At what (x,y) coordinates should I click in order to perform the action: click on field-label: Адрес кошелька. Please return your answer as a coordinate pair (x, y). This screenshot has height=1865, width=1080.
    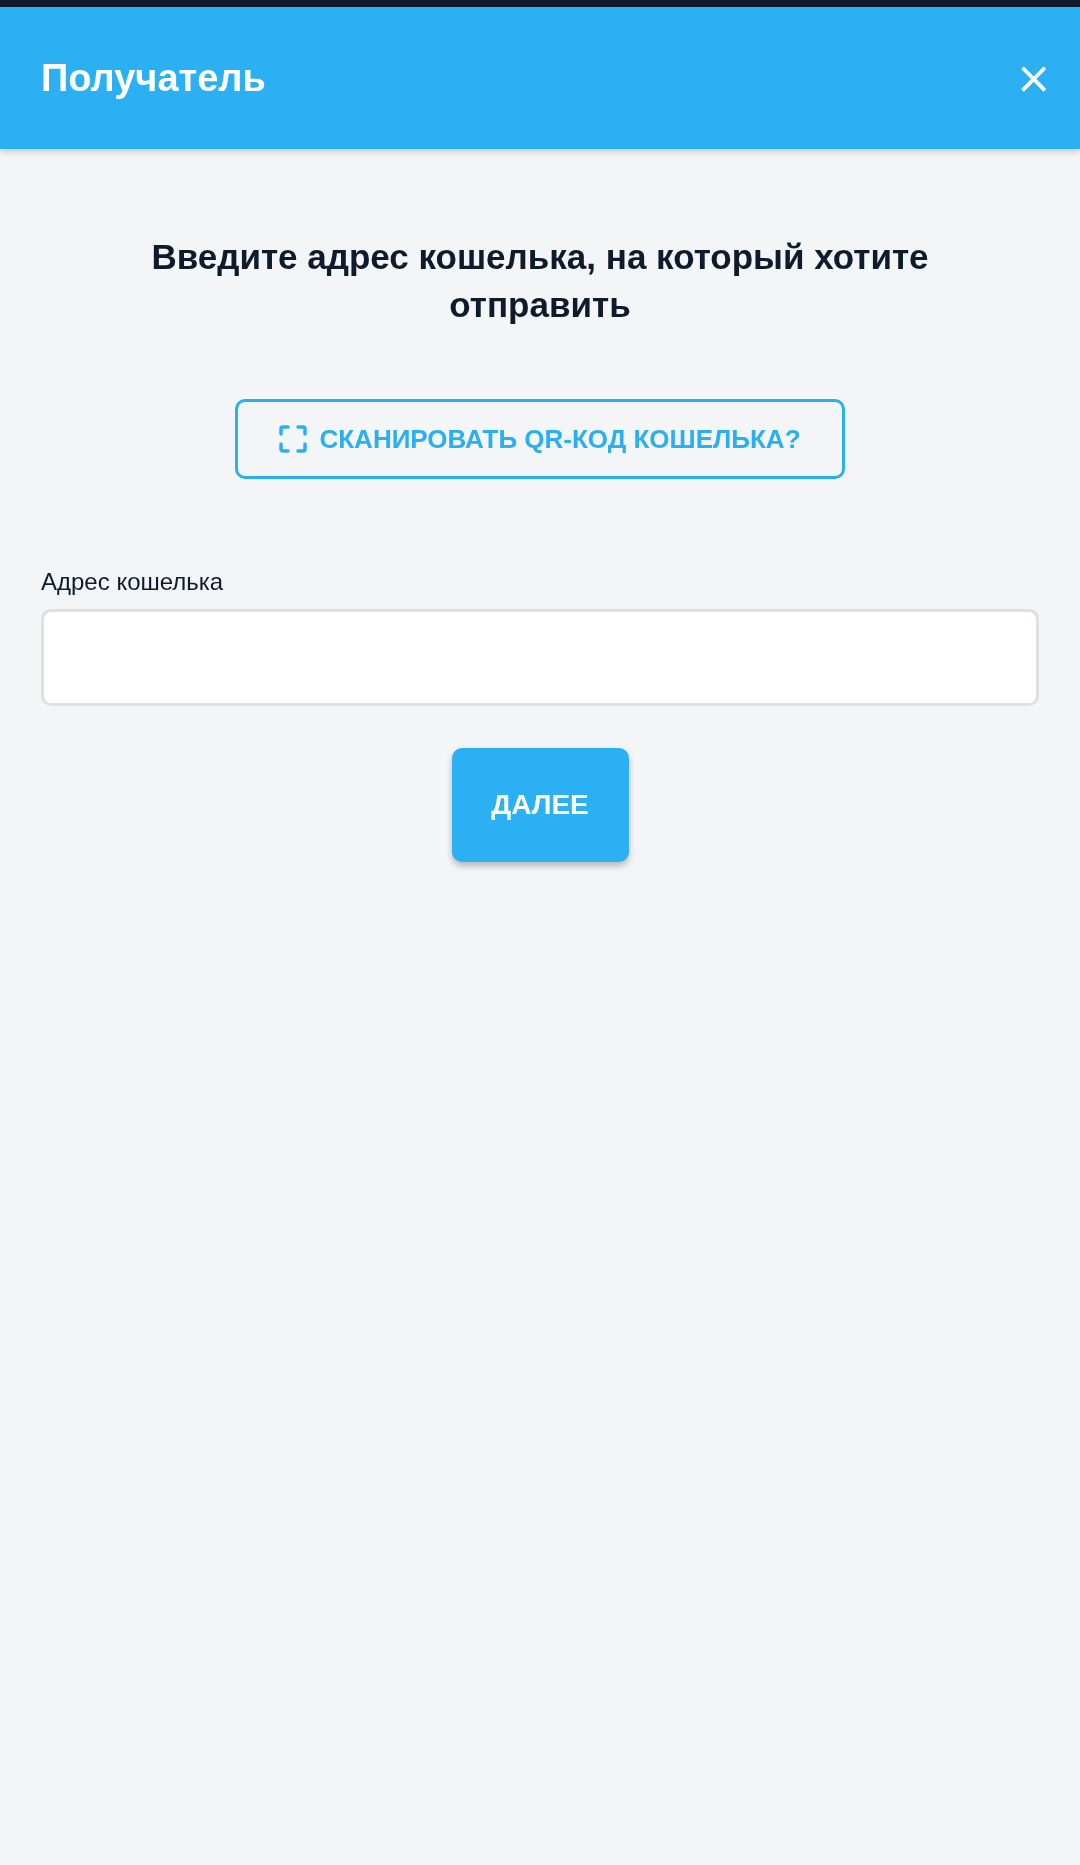
    Looking at the image, I should click on (132, 582).